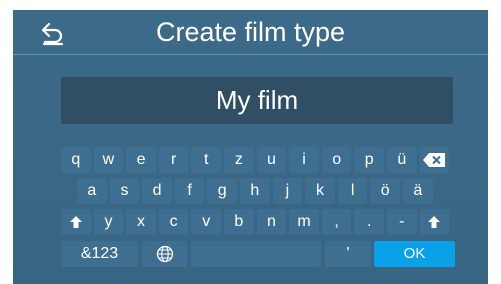 The width and height of the screenshot is (501, 284). I want to click on title-bar: Create film type, so click(250, 32).